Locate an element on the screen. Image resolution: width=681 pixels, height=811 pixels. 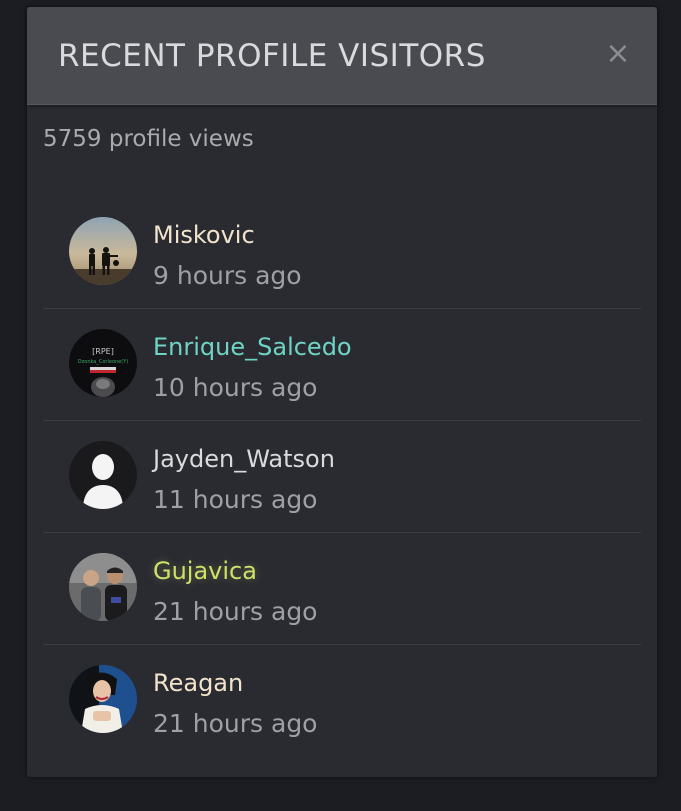
visitor-name: Gujavica is located at coordinates (205, 571).